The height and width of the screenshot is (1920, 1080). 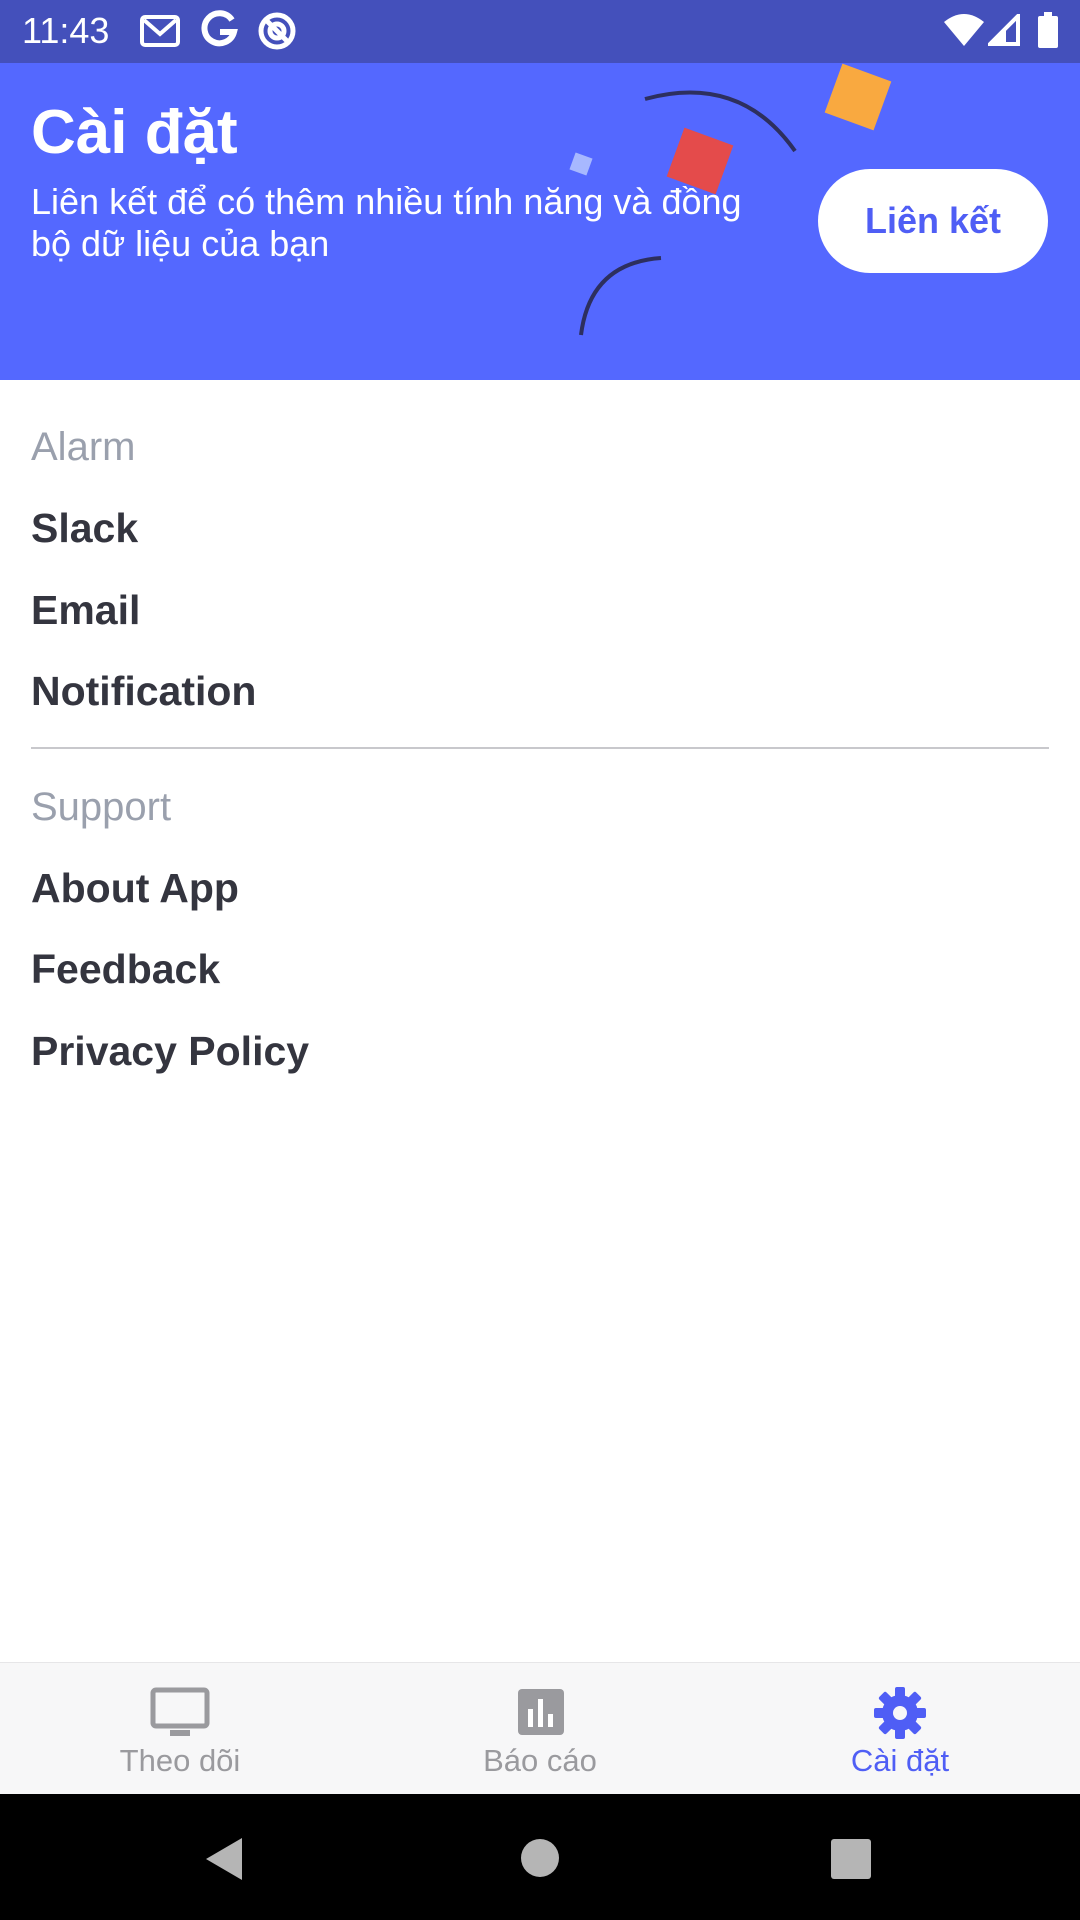 What do you see at coordinates (85, 610) in the screenshot?
I see `menu-item-email: Email` at bounding box center [85, 610].